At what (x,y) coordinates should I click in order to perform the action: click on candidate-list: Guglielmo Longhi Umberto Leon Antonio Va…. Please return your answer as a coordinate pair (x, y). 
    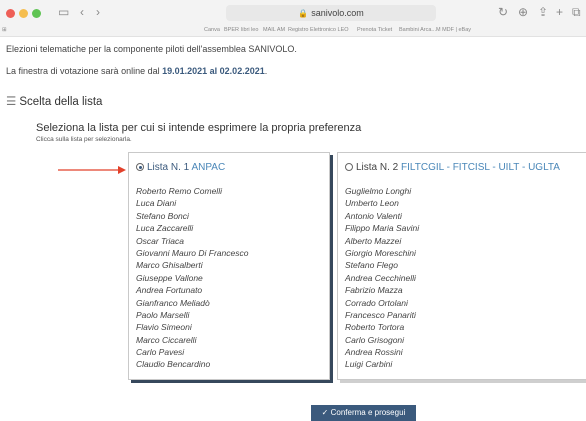
    Looking at the image, I should click on (382, 278).